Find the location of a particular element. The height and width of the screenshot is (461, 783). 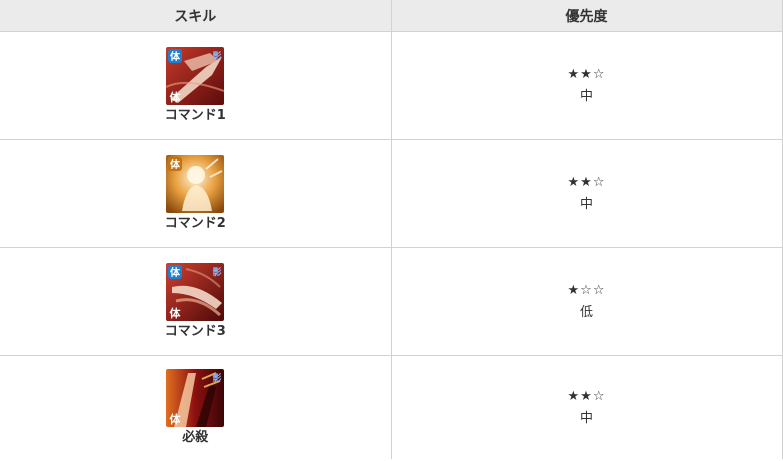

skill-icon-special: 影 体 is located at coordinates (195, 398).